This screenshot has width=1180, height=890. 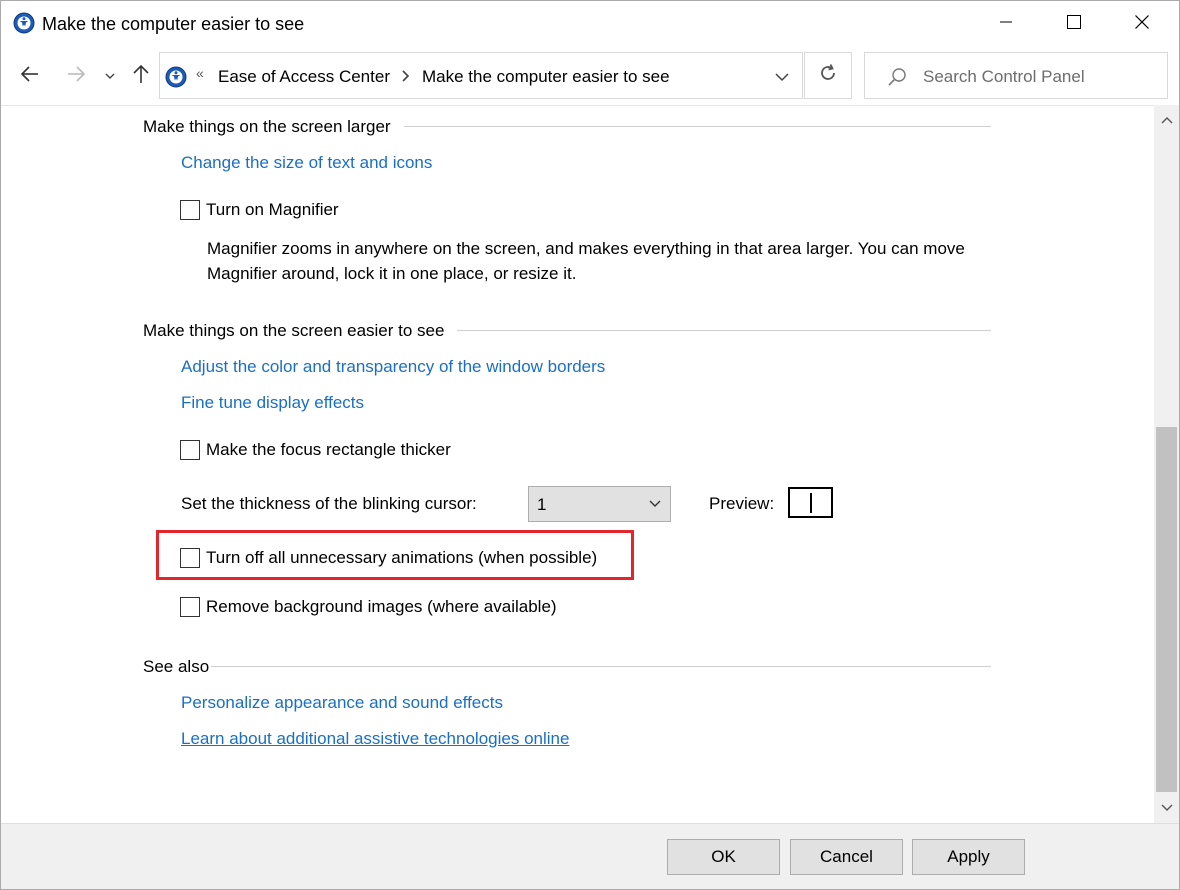 I want to click on window-title: Make the computer easier to see, so click(x=173, y=24).